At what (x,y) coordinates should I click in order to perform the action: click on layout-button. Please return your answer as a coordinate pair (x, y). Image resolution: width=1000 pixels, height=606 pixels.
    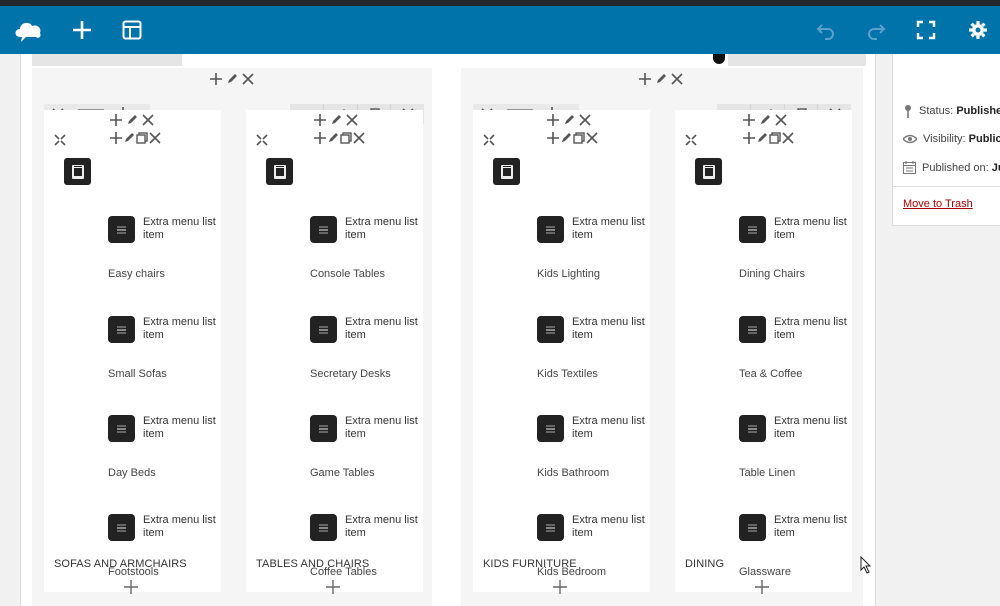
    Looking at the image, I should click on (132, 30).